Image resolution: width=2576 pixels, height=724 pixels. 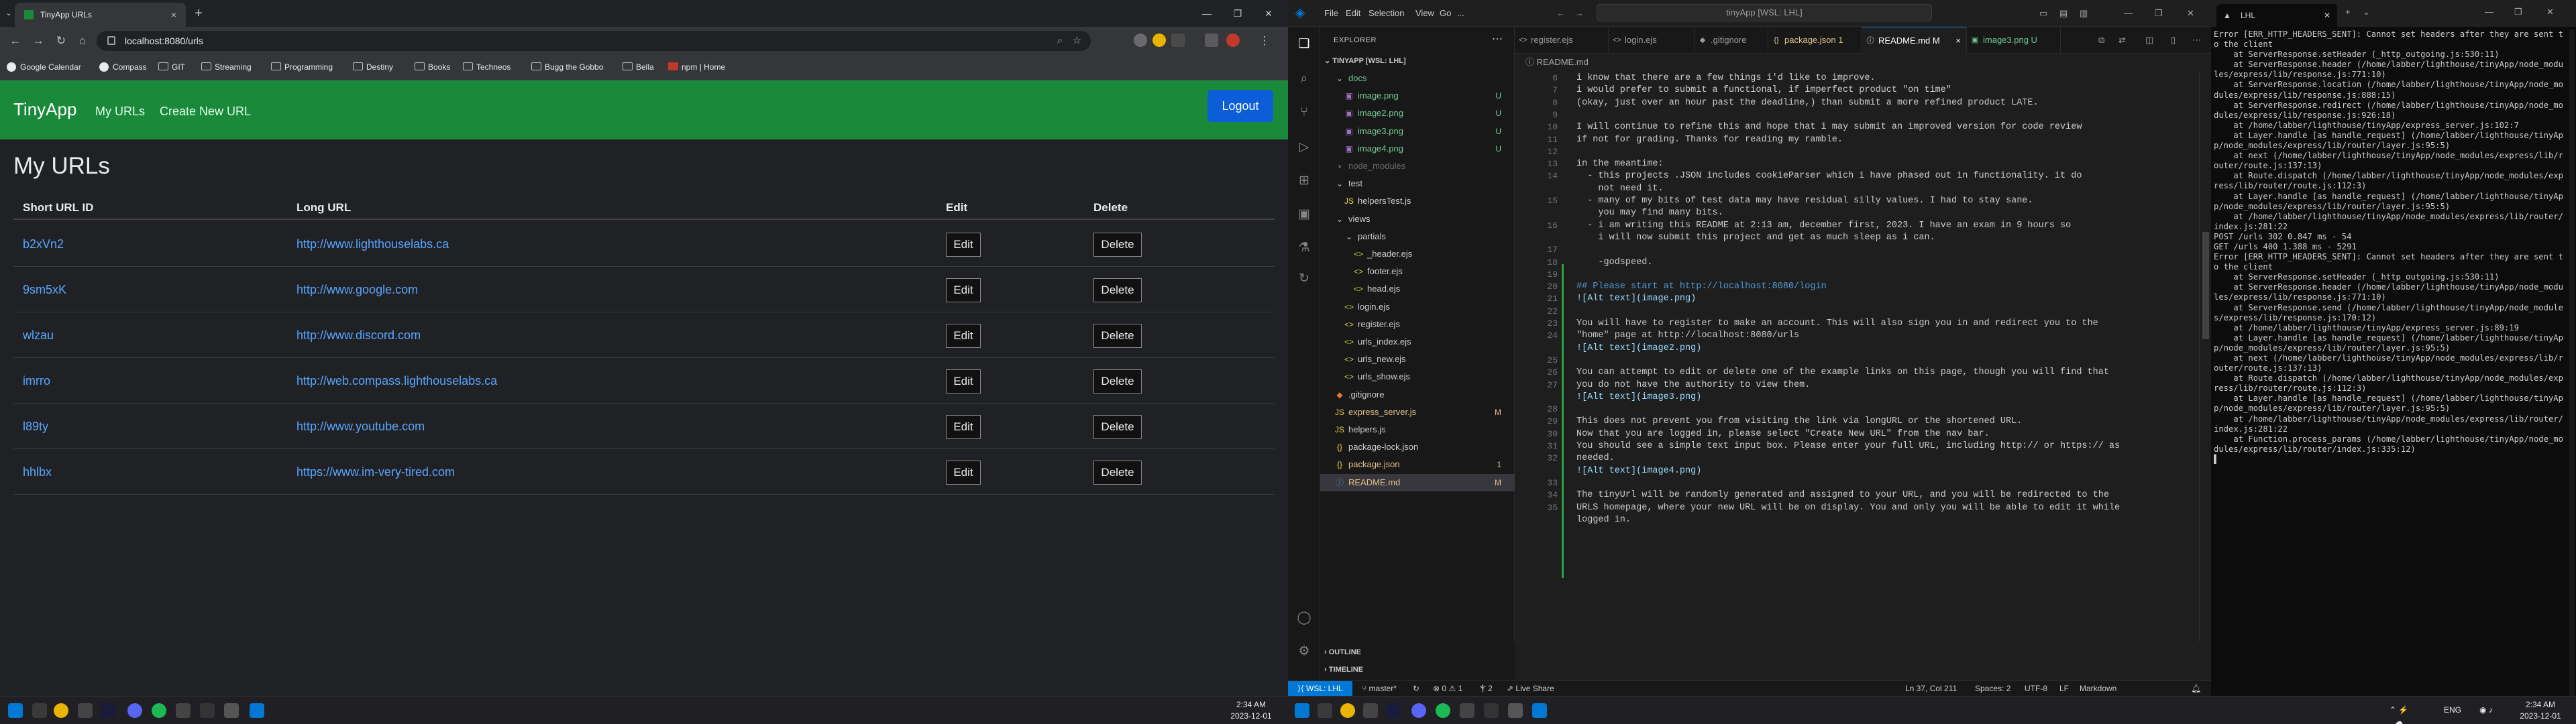 I want to click on maximize-icon: ❐, so click(x=1237, y=13).